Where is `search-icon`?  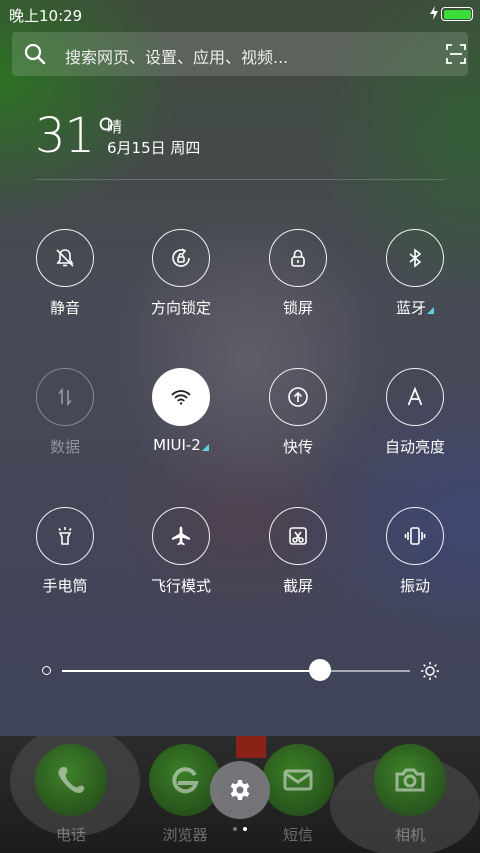 search-icon is located at coordinates (35, 54).